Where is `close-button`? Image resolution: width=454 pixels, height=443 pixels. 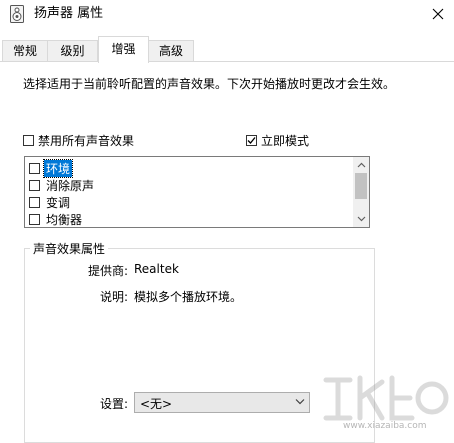
close-button is located at coordinates (438, 14).